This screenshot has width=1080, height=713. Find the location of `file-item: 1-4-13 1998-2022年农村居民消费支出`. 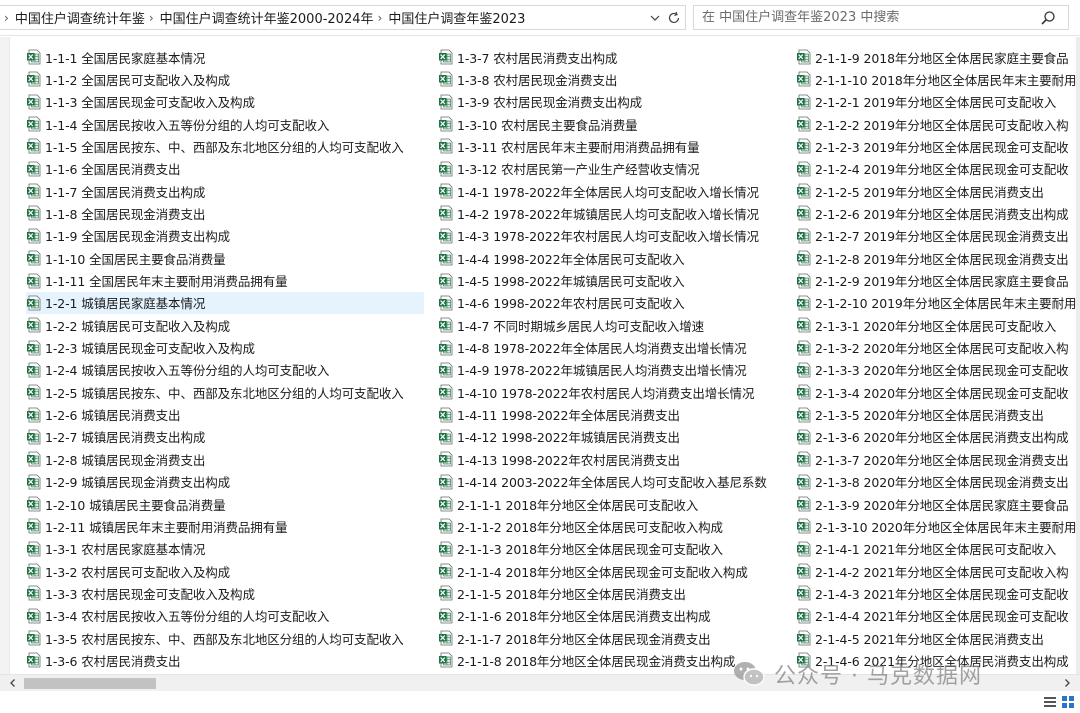

file-item: 1-4-13 1998-2022年农村居民消费支出 is located at coordinates (559, 459).